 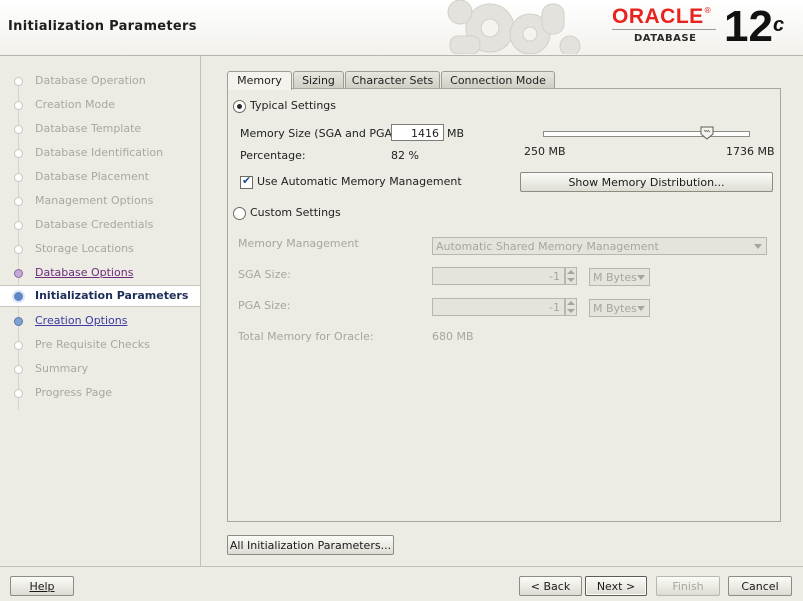 I want to click on step-progress-page: Progress Page, so click(x=100, y=393).